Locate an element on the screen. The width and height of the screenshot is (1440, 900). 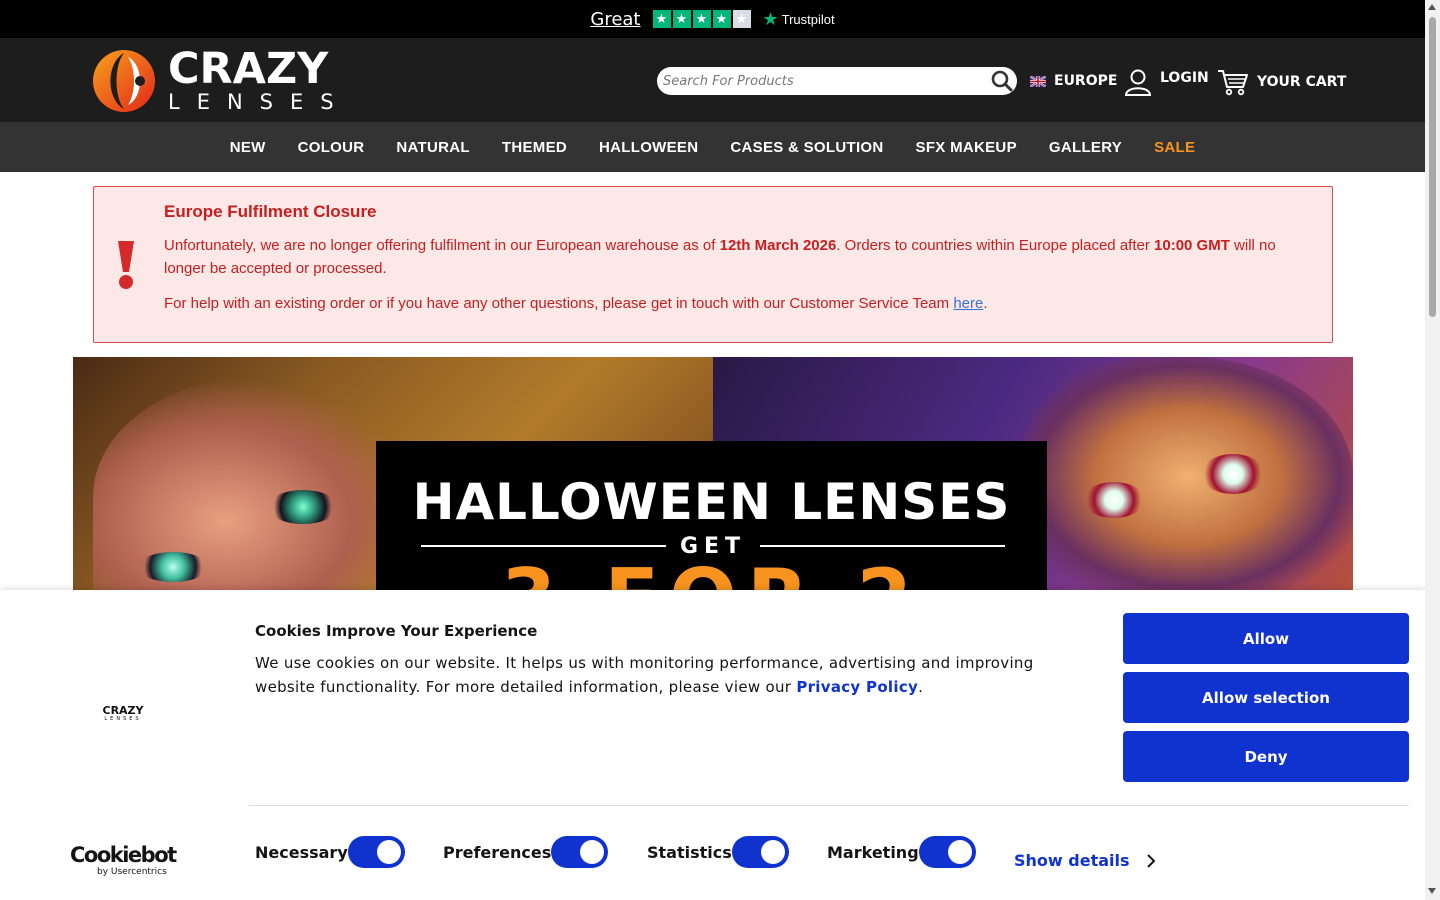
show-details-link: Show details is located at coordinates (1085, 860).